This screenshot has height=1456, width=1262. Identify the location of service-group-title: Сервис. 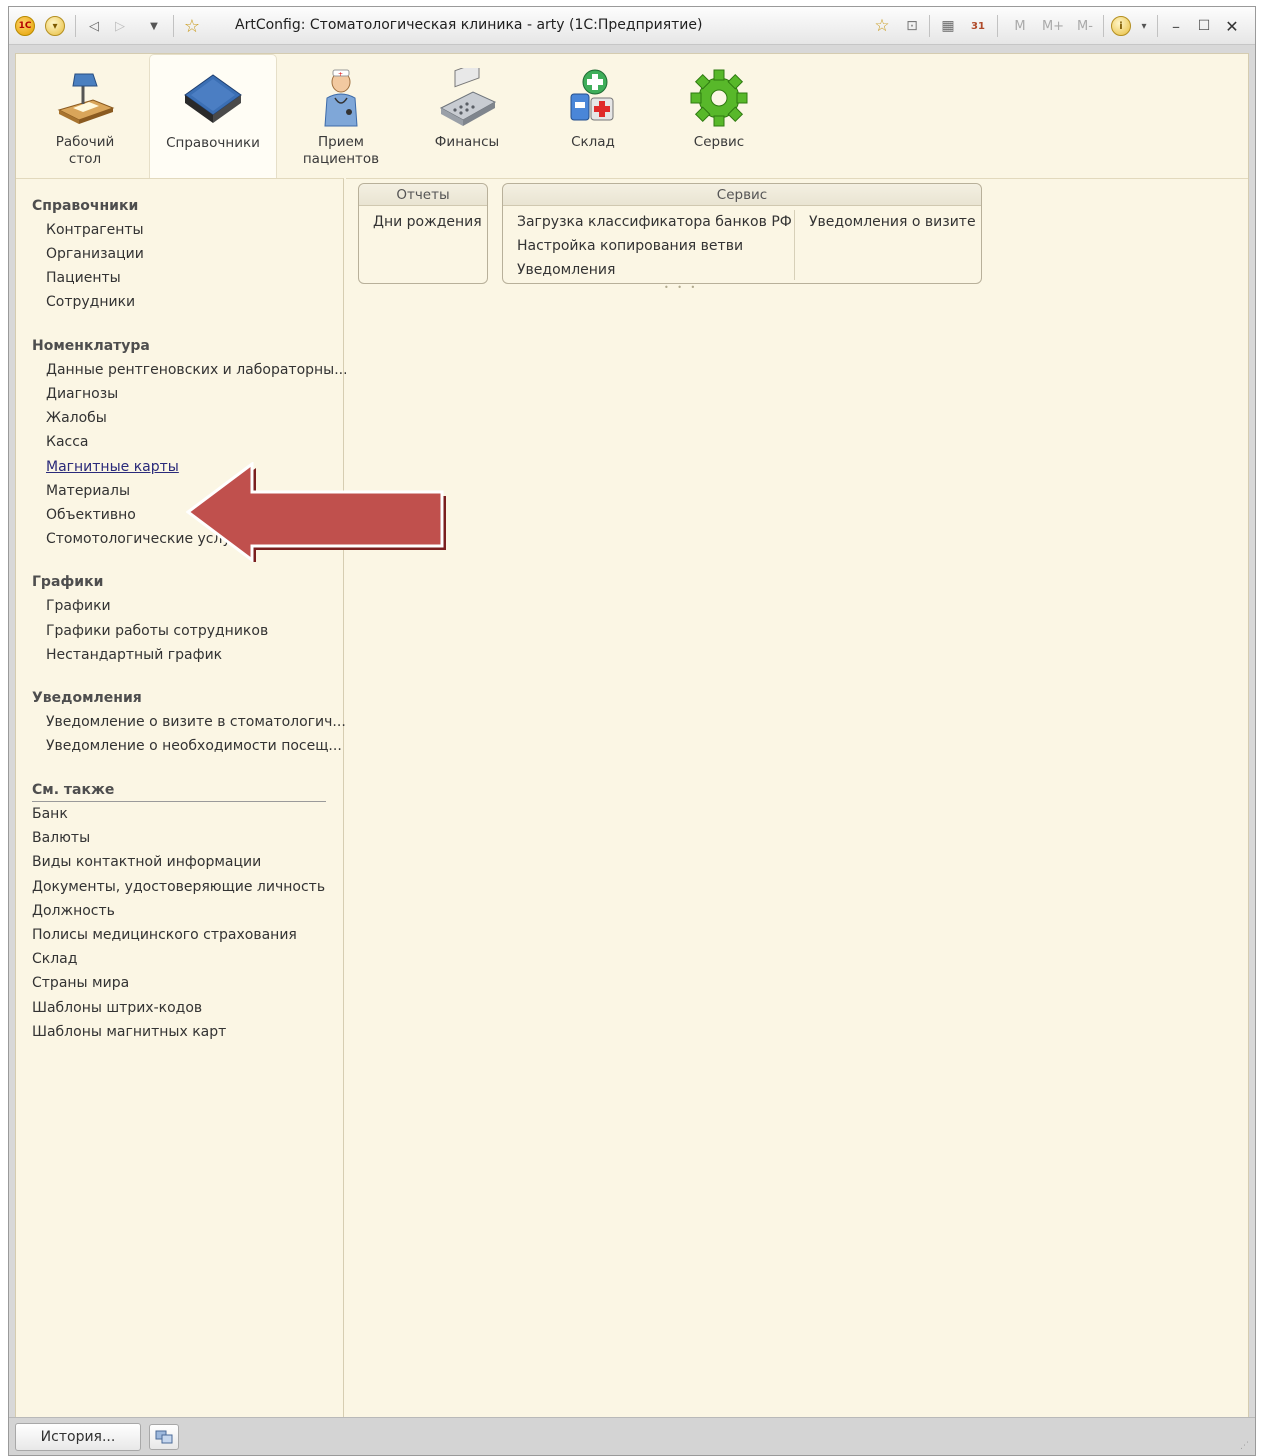
(742, 195).